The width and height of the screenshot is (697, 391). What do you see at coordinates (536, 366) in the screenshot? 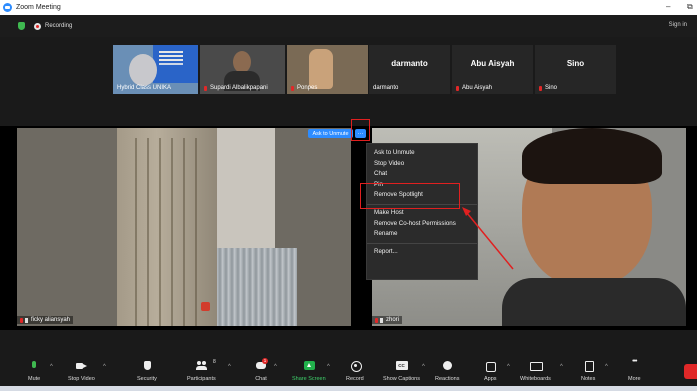
I see `whiteboard-icon` at bounding box center [536, 366].